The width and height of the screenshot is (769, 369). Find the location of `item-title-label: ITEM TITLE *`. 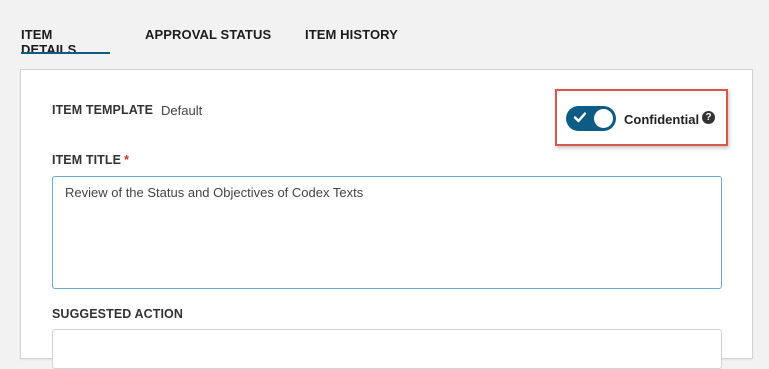

item-title-label: ITEM TITLE * is located at coordinates (91, 160).